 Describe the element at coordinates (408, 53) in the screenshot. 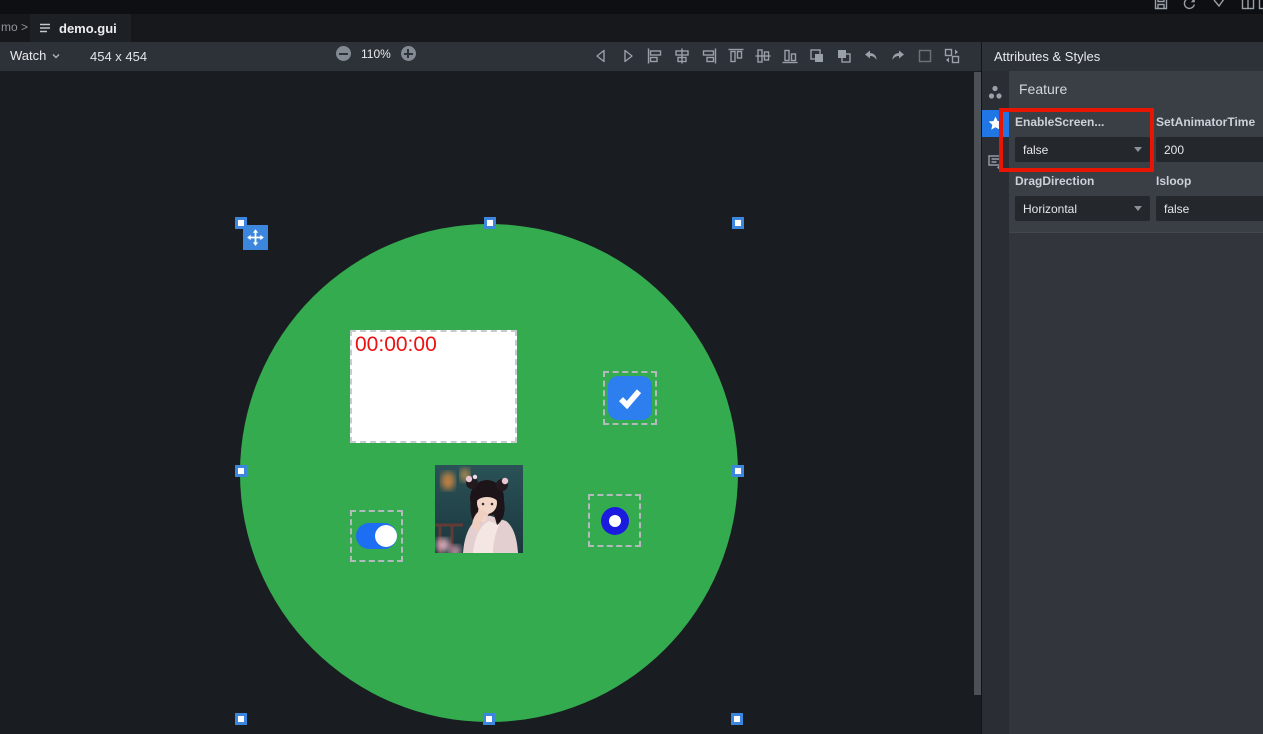

I see `zoom-in-button` at that location.